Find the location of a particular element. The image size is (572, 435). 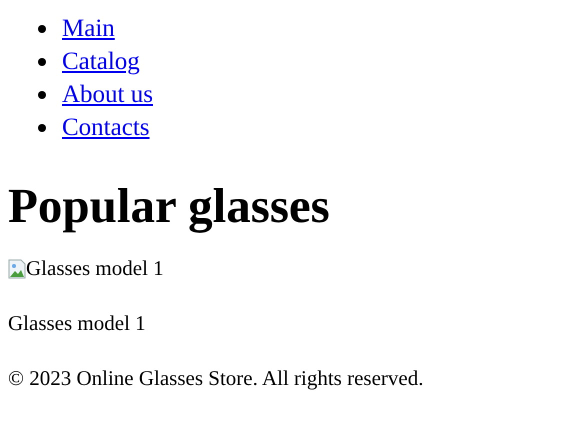

nav-link: Catalog is located at coordinates (101, 62).